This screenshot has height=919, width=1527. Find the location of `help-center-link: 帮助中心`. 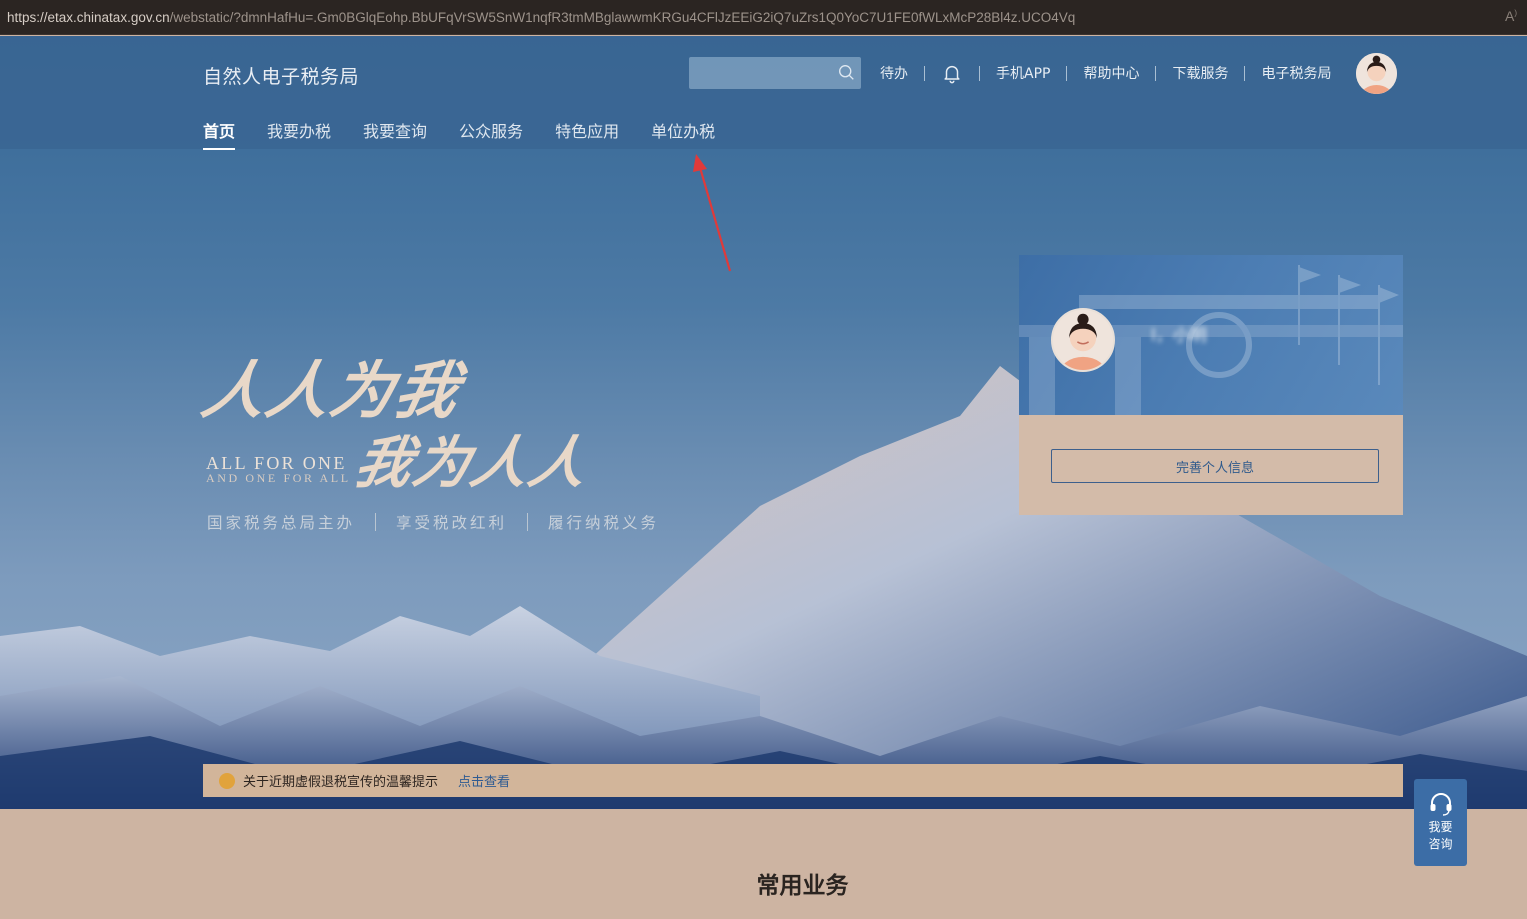

help-center-link: 帮助中心 is located at coordinates (1111, 73).